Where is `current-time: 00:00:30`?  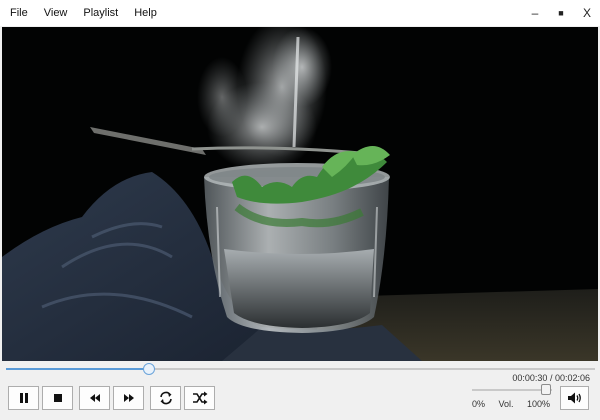
current-time: 00:00:30 is located at coordinates (530, 378).